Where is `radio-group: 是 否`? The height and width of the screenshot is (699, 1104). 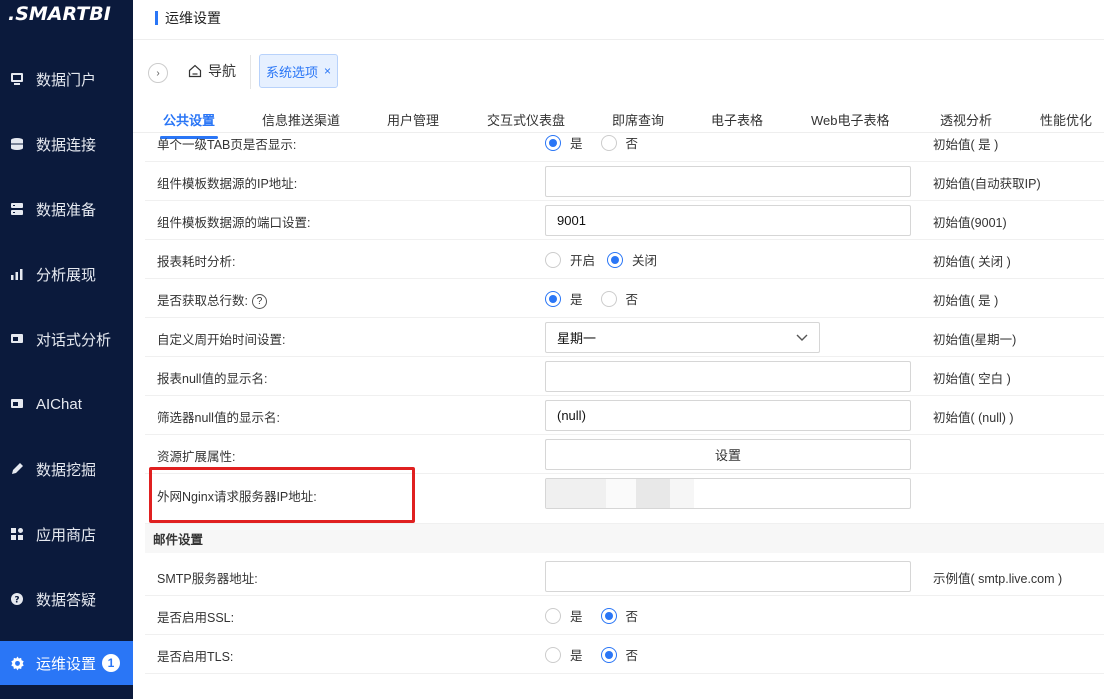
radio-group: 是 否 is located at coordinates (728, 615).